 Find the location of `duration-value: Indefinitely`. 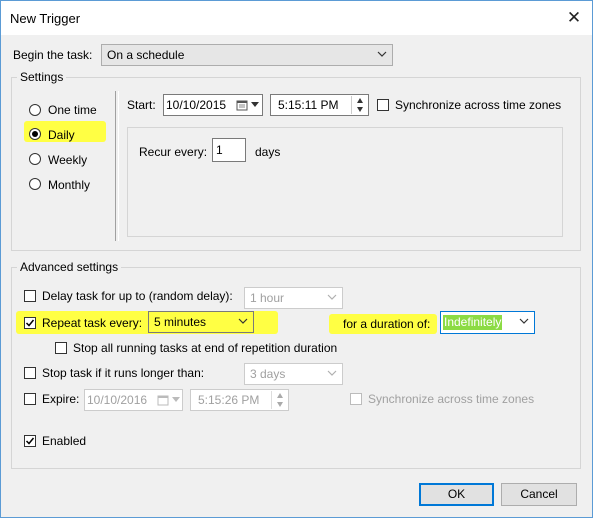

duration-value: Indefinitely is located at coordinates (473, 322).